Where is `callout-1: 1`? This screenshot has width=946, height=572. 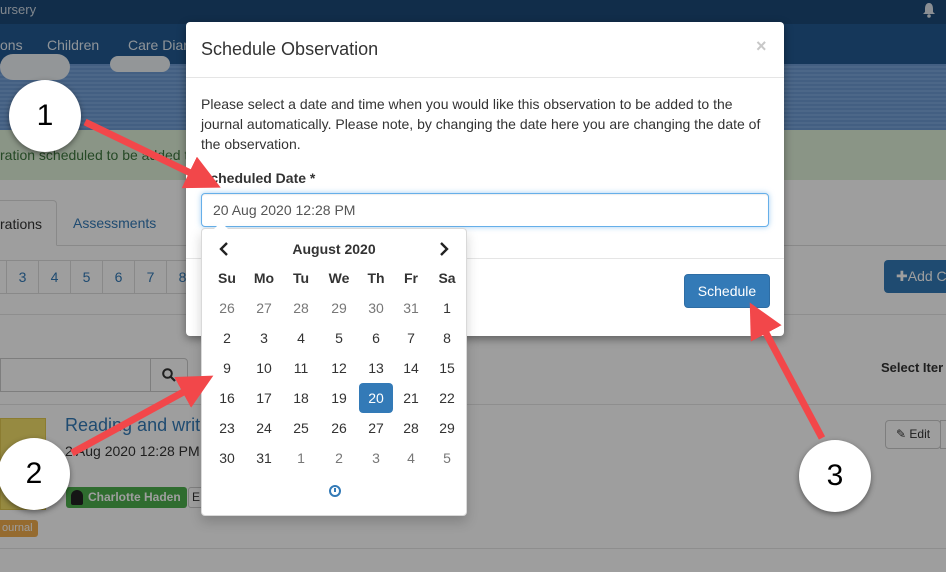
callout-1: 1 is located at coordinates (45, 116).